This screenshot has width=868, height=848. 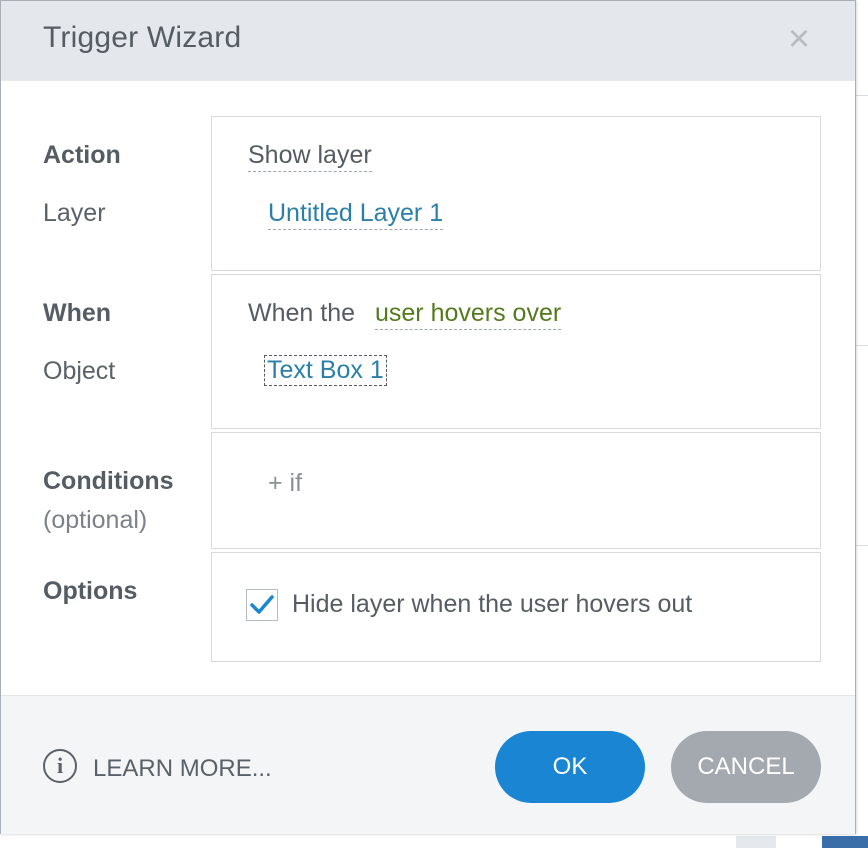 What do you see at coordinates (863, 424) in the screenshot?
I see `background-app-edge` at bounding box center [863, 424].